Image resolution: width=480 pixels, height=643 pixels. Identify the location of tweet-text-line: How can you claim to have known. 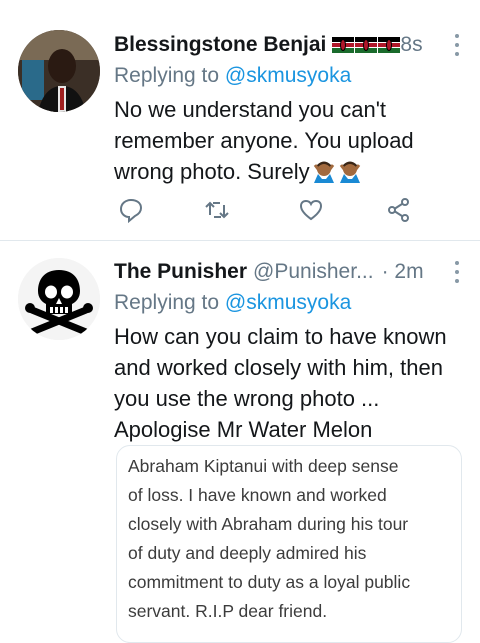
(280, 336).